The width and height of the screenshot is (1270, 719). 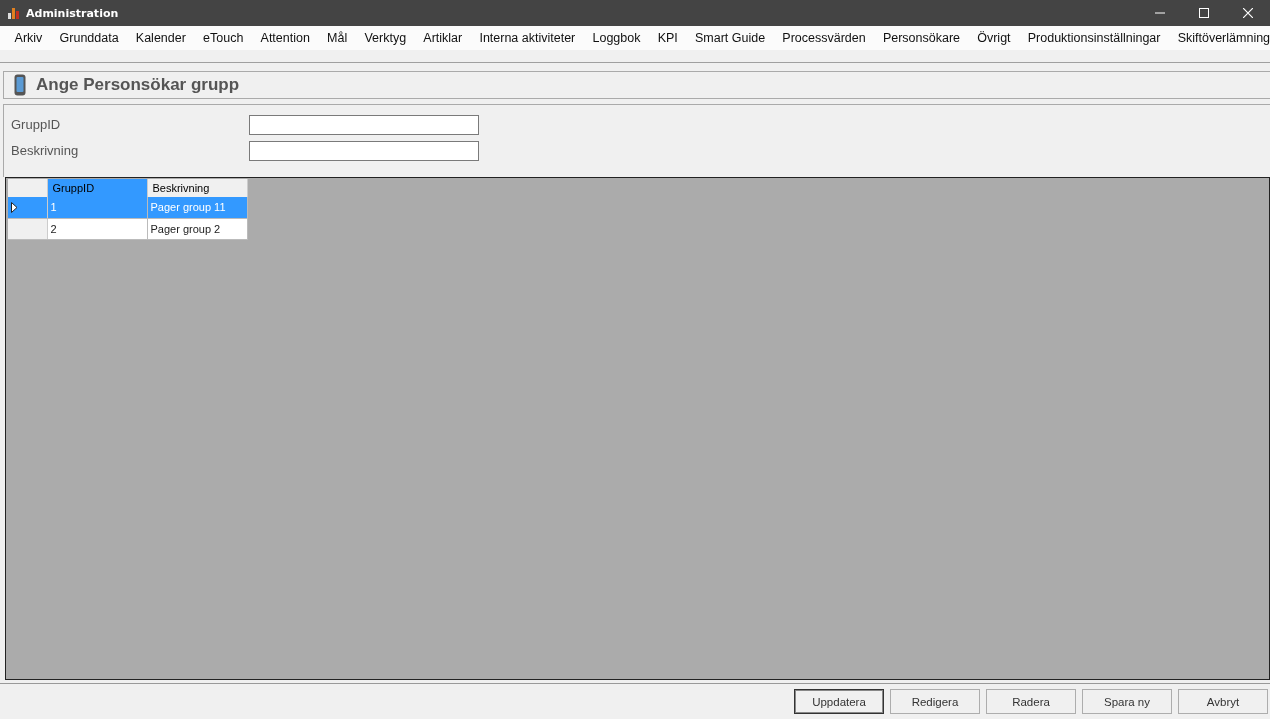 What do you see at coordinates (839, 701) in the screenshot?
I see `action-button: Uppdatera` at bounding box center [839, 701].